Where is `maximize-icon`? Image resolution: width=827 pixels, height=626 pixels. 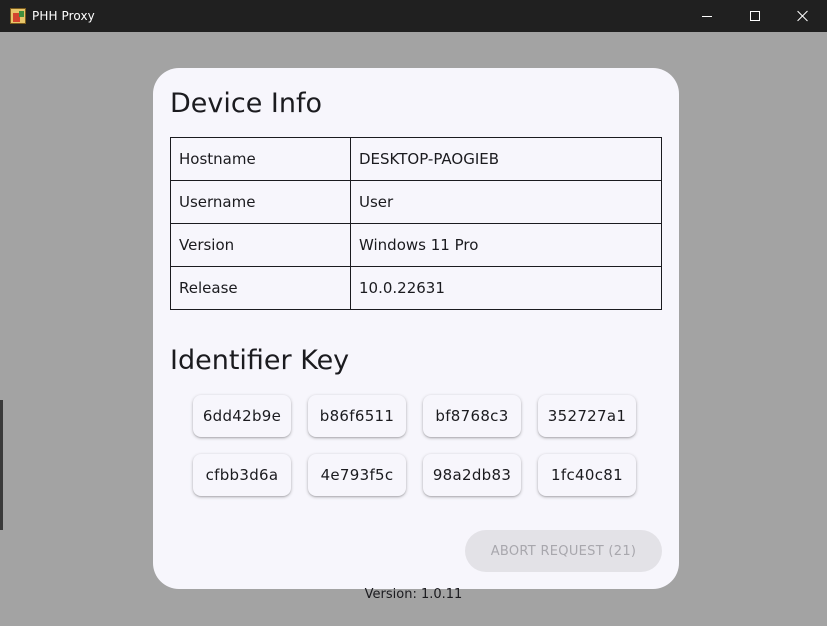 maximize-icon is located at coordinates (755, 16).